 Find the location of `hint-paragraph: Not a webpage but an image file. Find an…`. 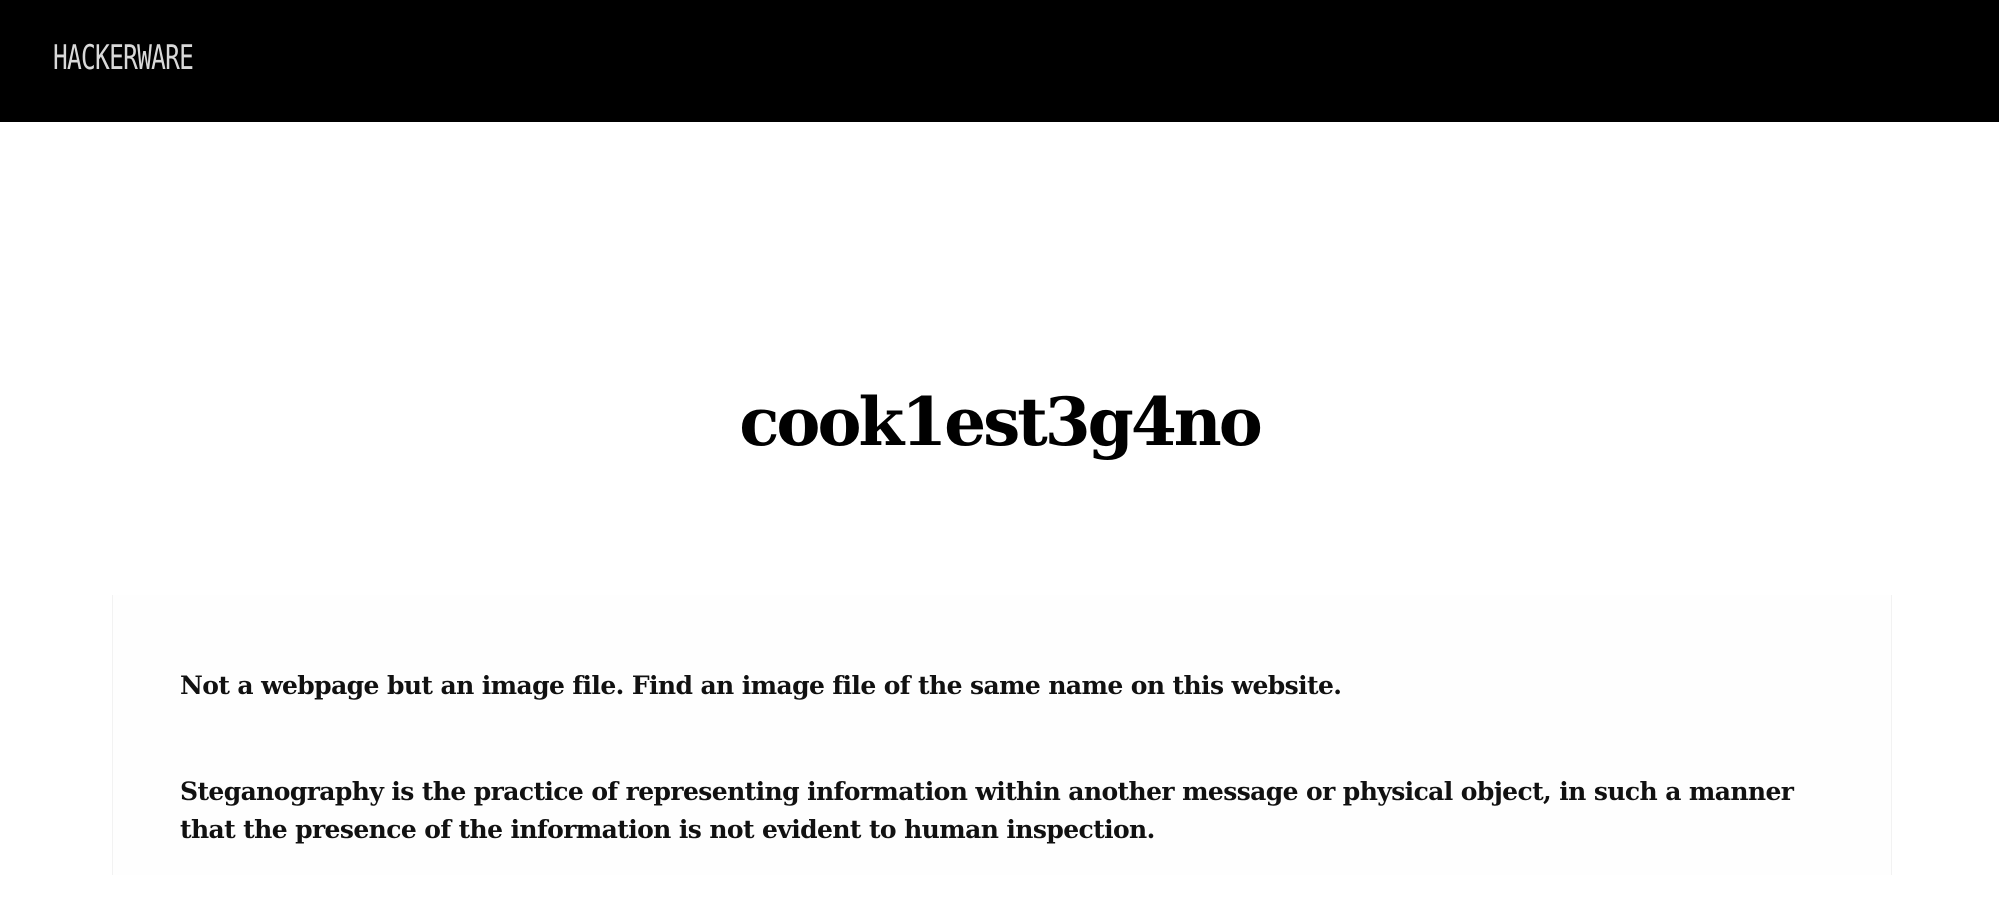

hint-paragraph: Not a webpage but an image file. Find an… is located at coordinates (761, 685).